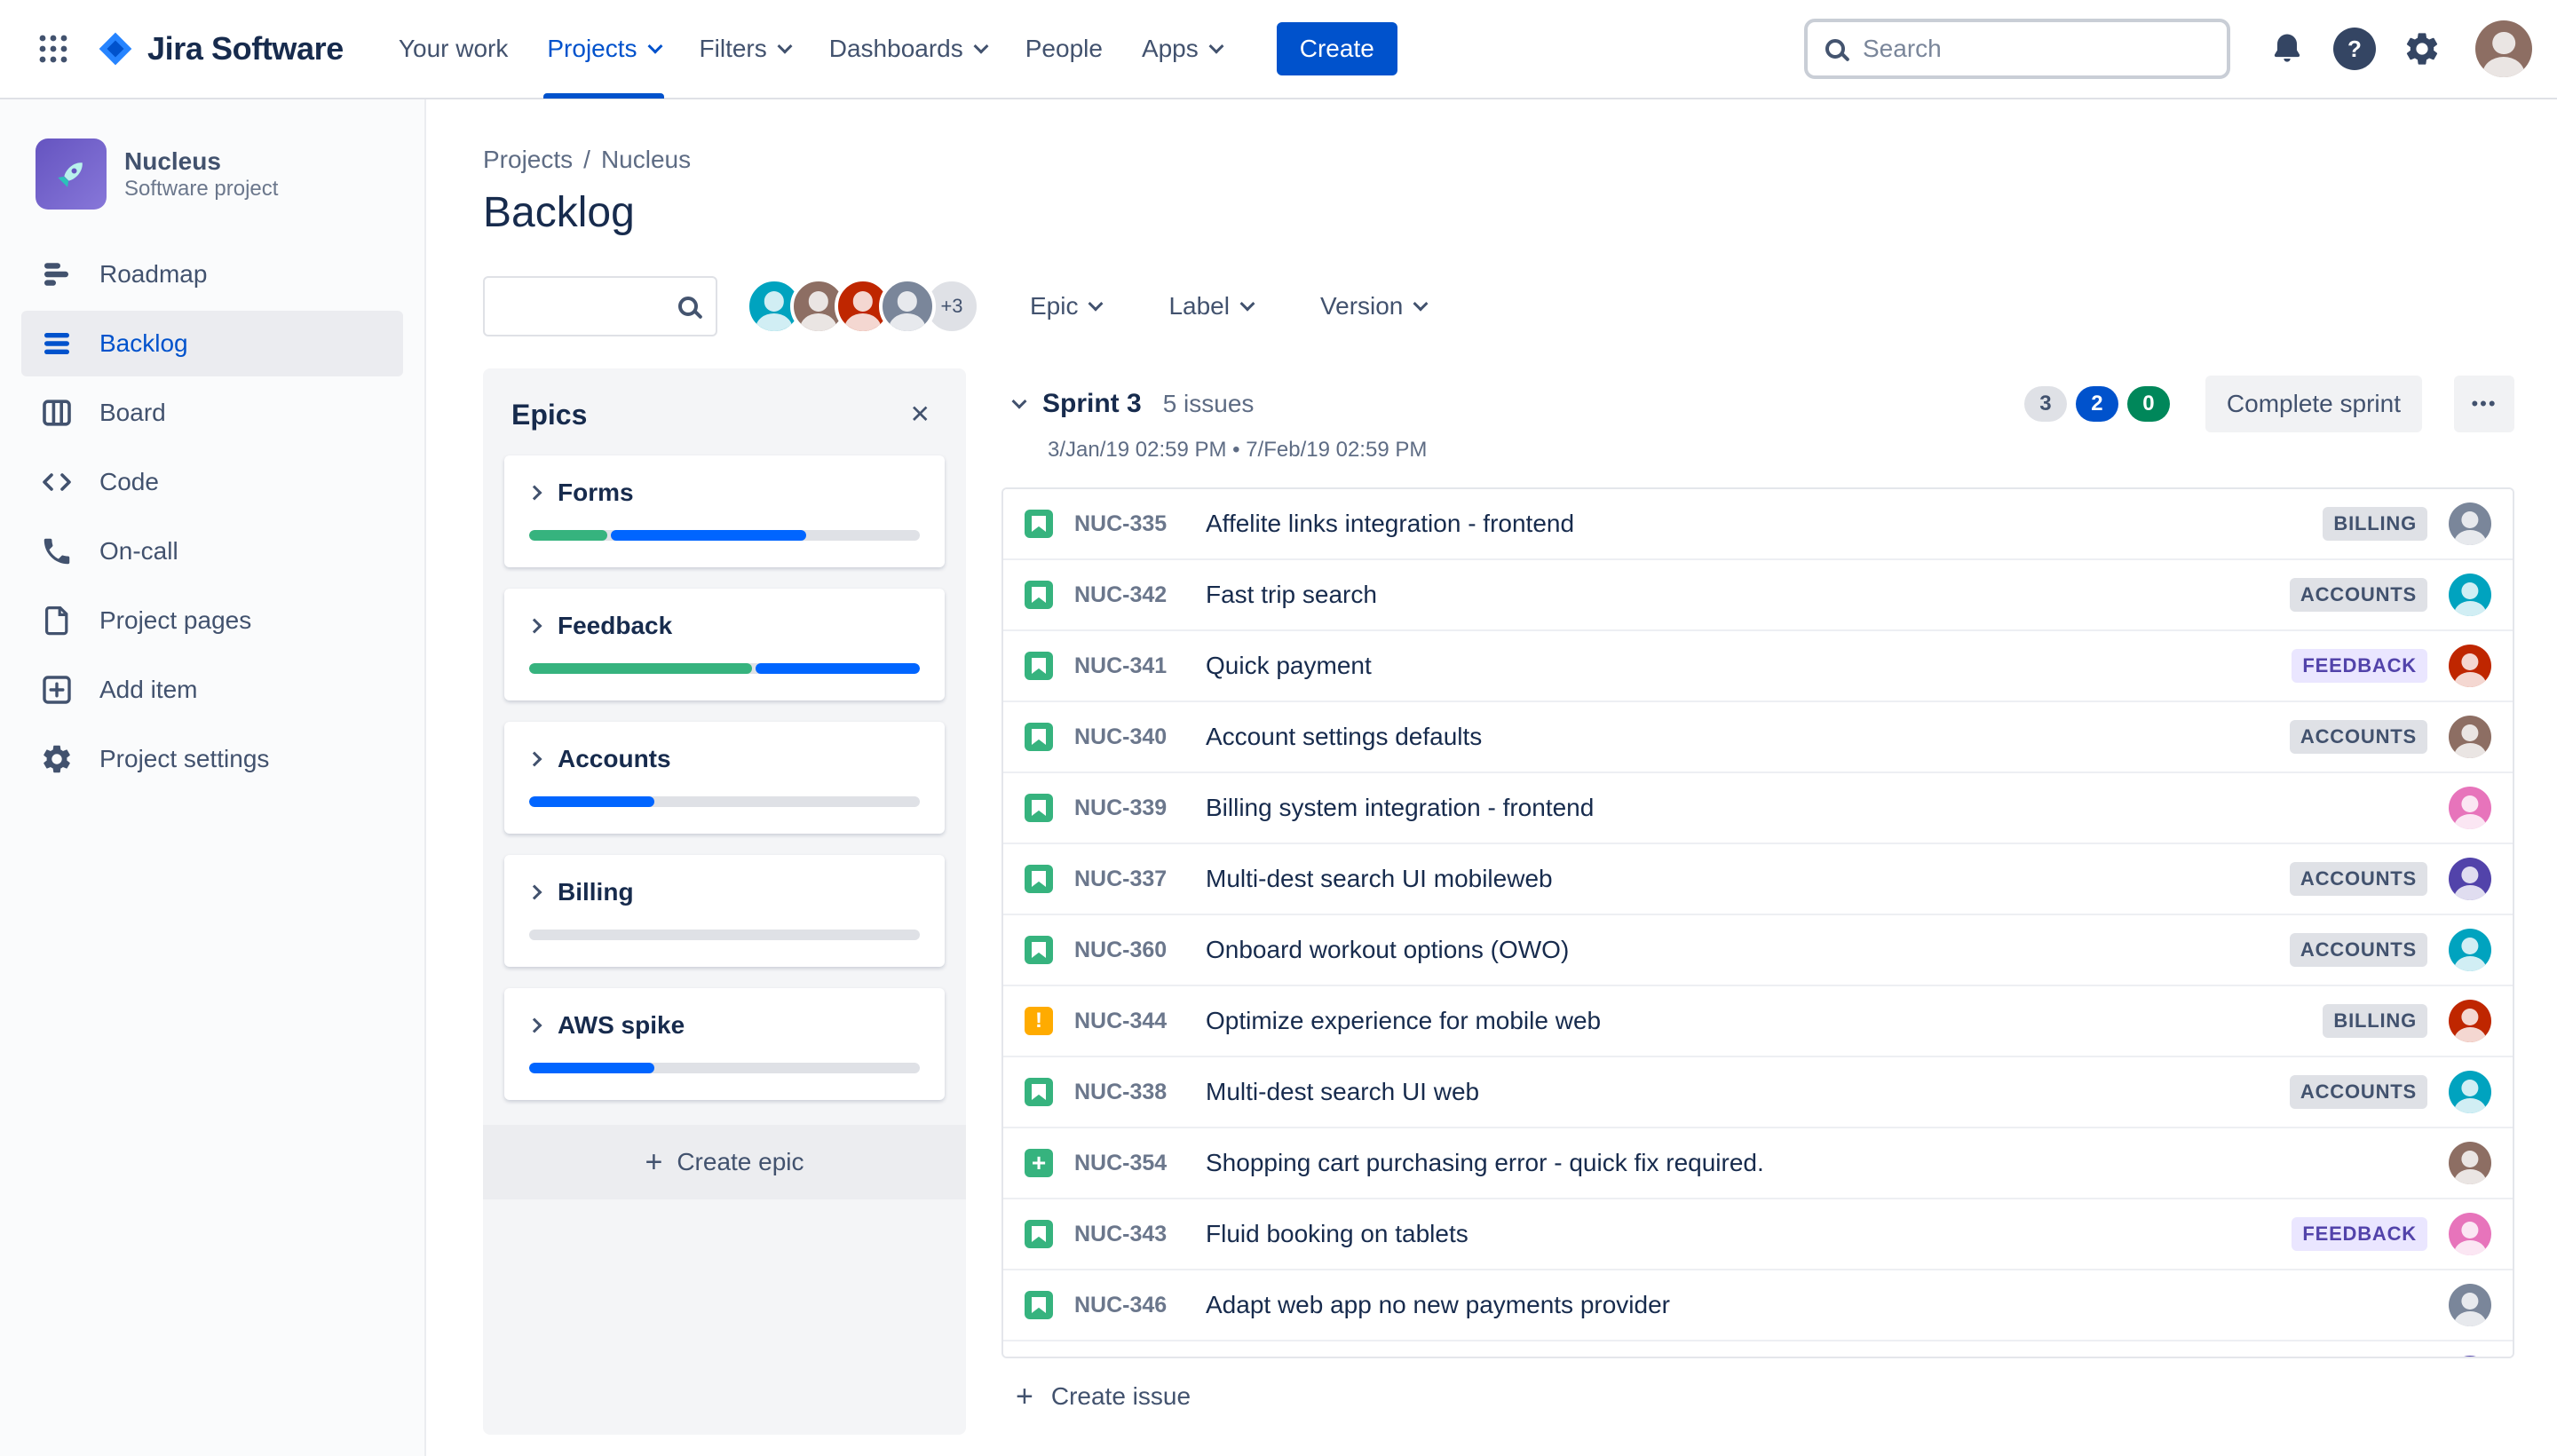 This screenshot has height=1456, width=2557. What do you see at coordinates (1065, 306) in the screenshot?
I see `epic-filter-dropdown: Epic` at bounding box center [1065, 306].